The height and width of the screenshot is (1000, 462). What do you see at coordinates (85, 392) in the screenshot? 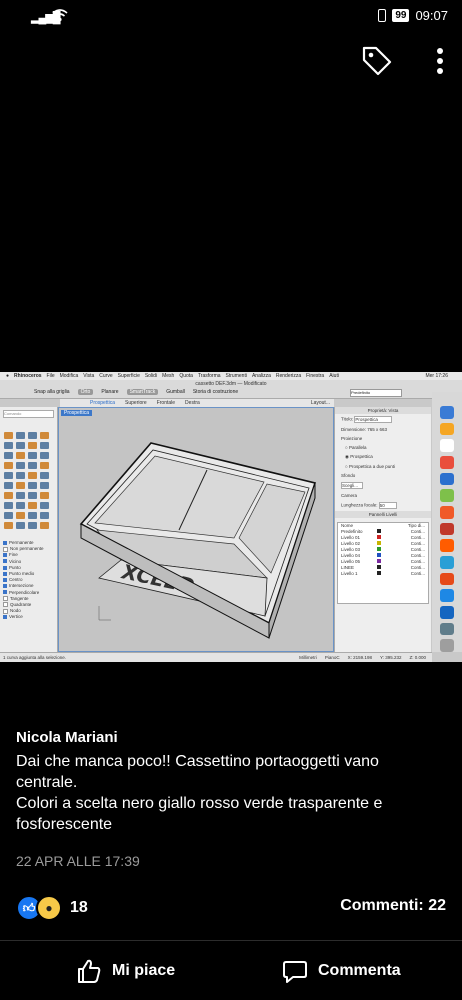
I see `toolbar-toggle: Orto` at bounding box center [85, 392].